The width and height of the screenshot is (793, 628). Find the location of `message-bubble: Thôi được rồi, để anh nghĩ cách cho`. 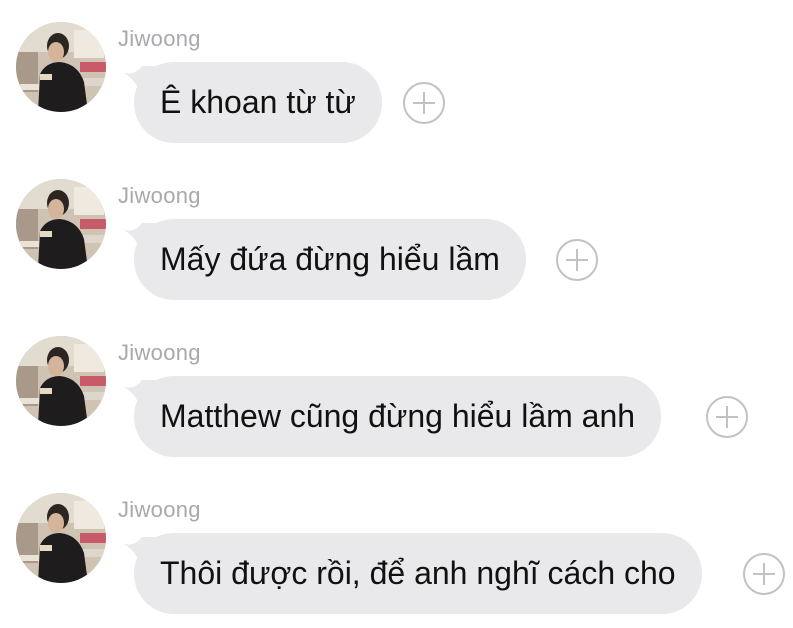

message-bubble: Thôi được rồi, để anh nghĩ cách cho is located at coordinates (418, 573).